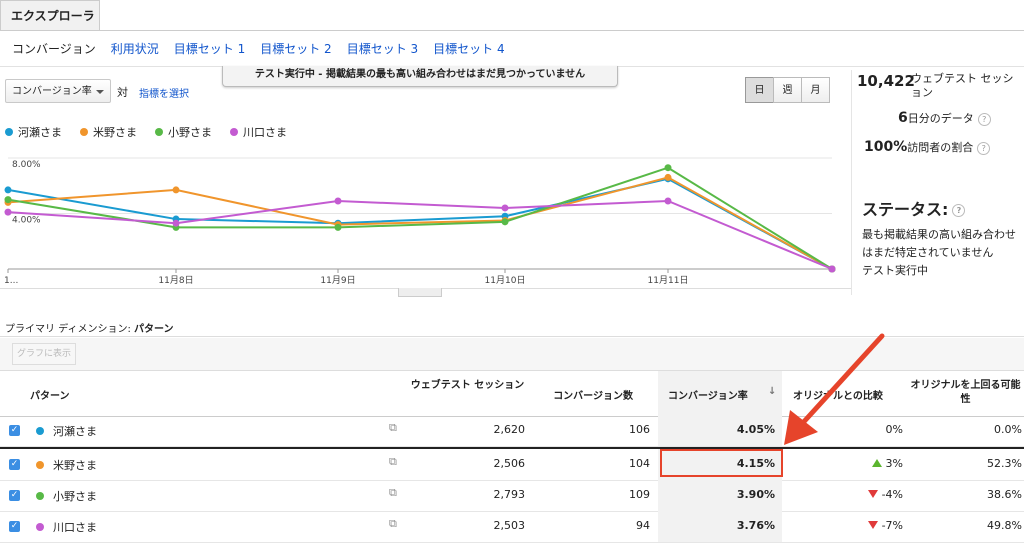 The width and height of the screenshot is (1024, 543). I want to click on primary-dimension-value: パターン, so click(154, 329).